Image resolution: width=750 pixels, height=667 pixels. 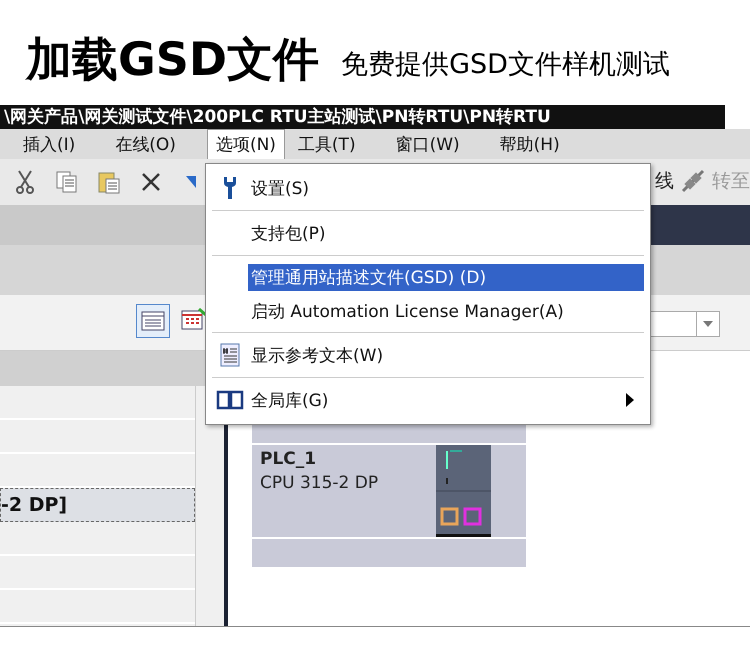 I want to click on tree-row: -2 DP], so click(x=97, y=505).